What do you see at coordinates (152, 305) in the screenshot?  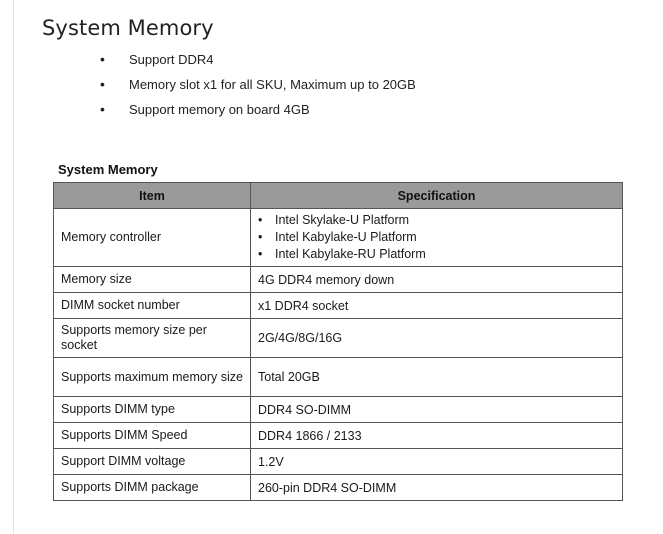 I see `row-item-cell: DIMM socket number` at bounding box center [152, 305].